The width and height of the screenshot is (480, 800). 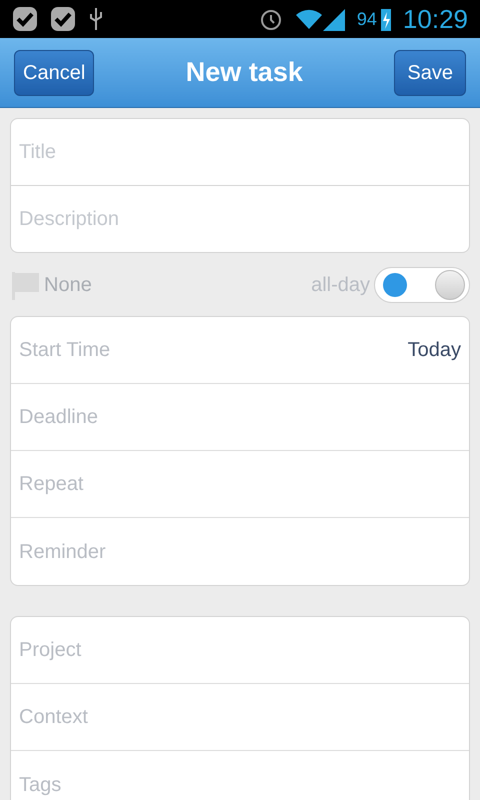 What do you see at coordinates (62, 552) in the screenshot?
I see `row-label: Reminder` at bounding box center [62, 552].